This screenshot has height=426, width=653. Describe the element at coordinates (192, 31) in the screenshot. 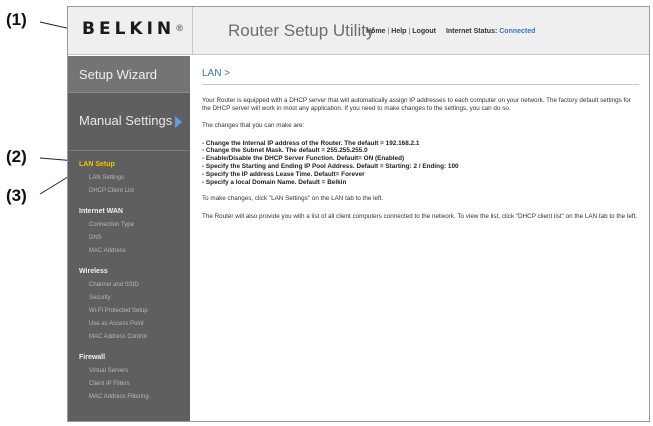

I see `header-divider` at that location.